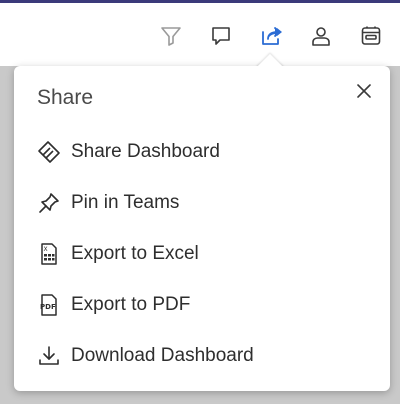 The height and width of the screenshot is (404, 400). What do you see at coordinates (272, 36) in the screenshot?
I see `share-icon` at bounding box center [272, 36].